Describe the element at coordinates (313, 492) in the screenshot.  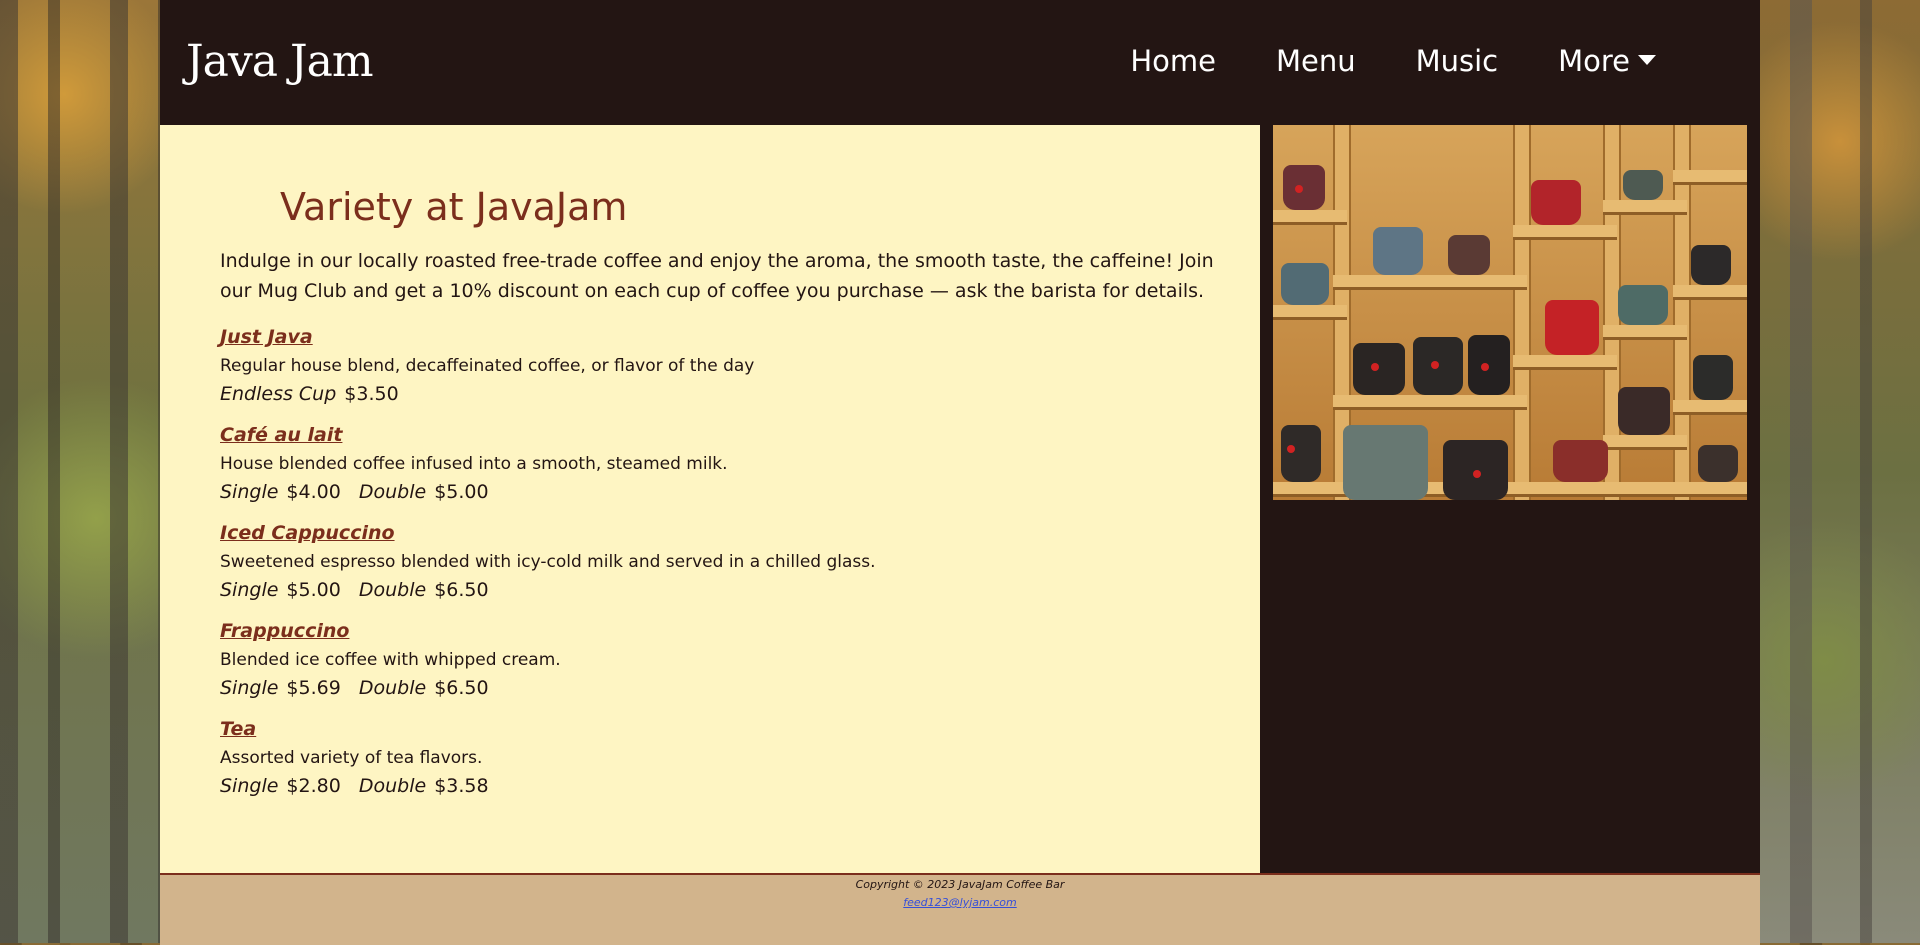
I see `price-amount: $4.00` at that location.